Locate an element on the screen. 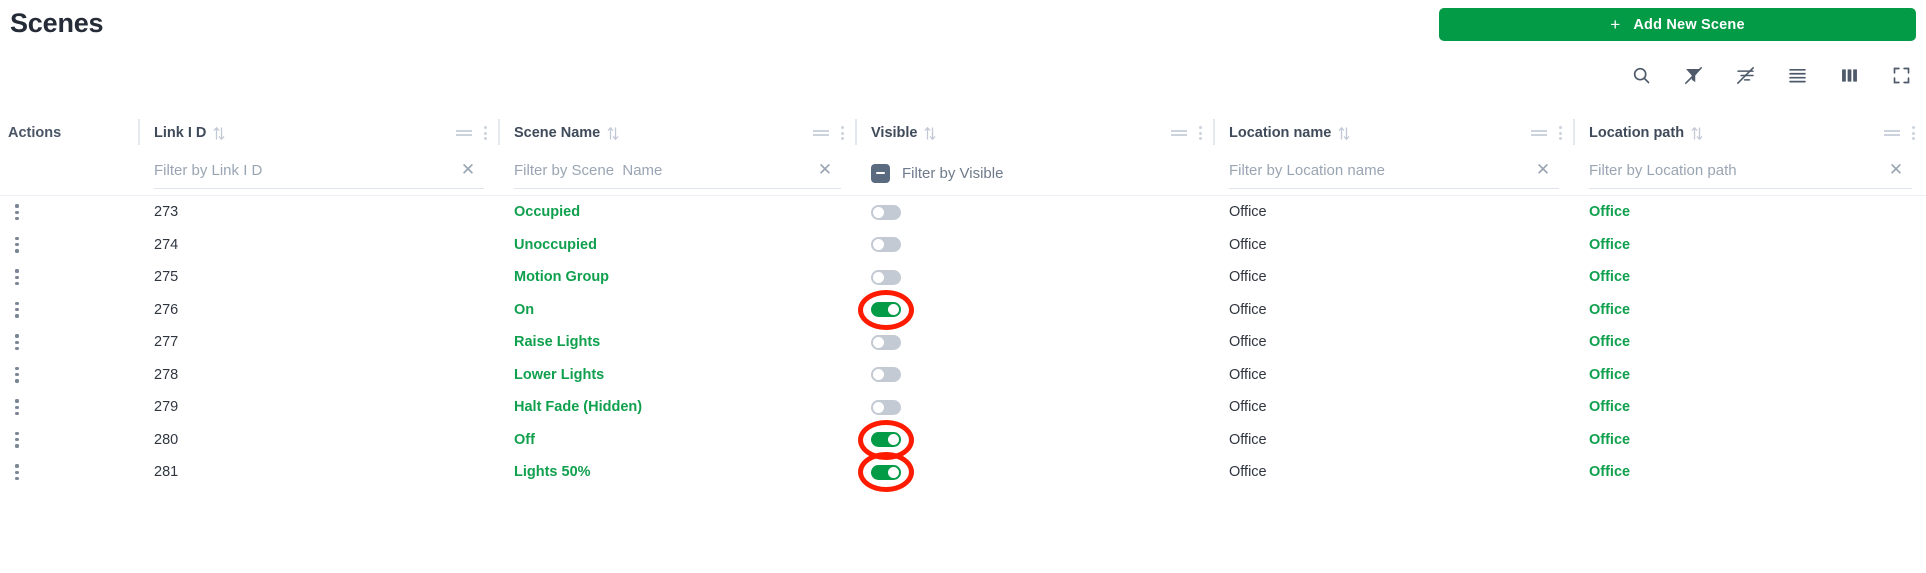  cell-scene-name-link: Motion Group is located at coordinates (561, 277).